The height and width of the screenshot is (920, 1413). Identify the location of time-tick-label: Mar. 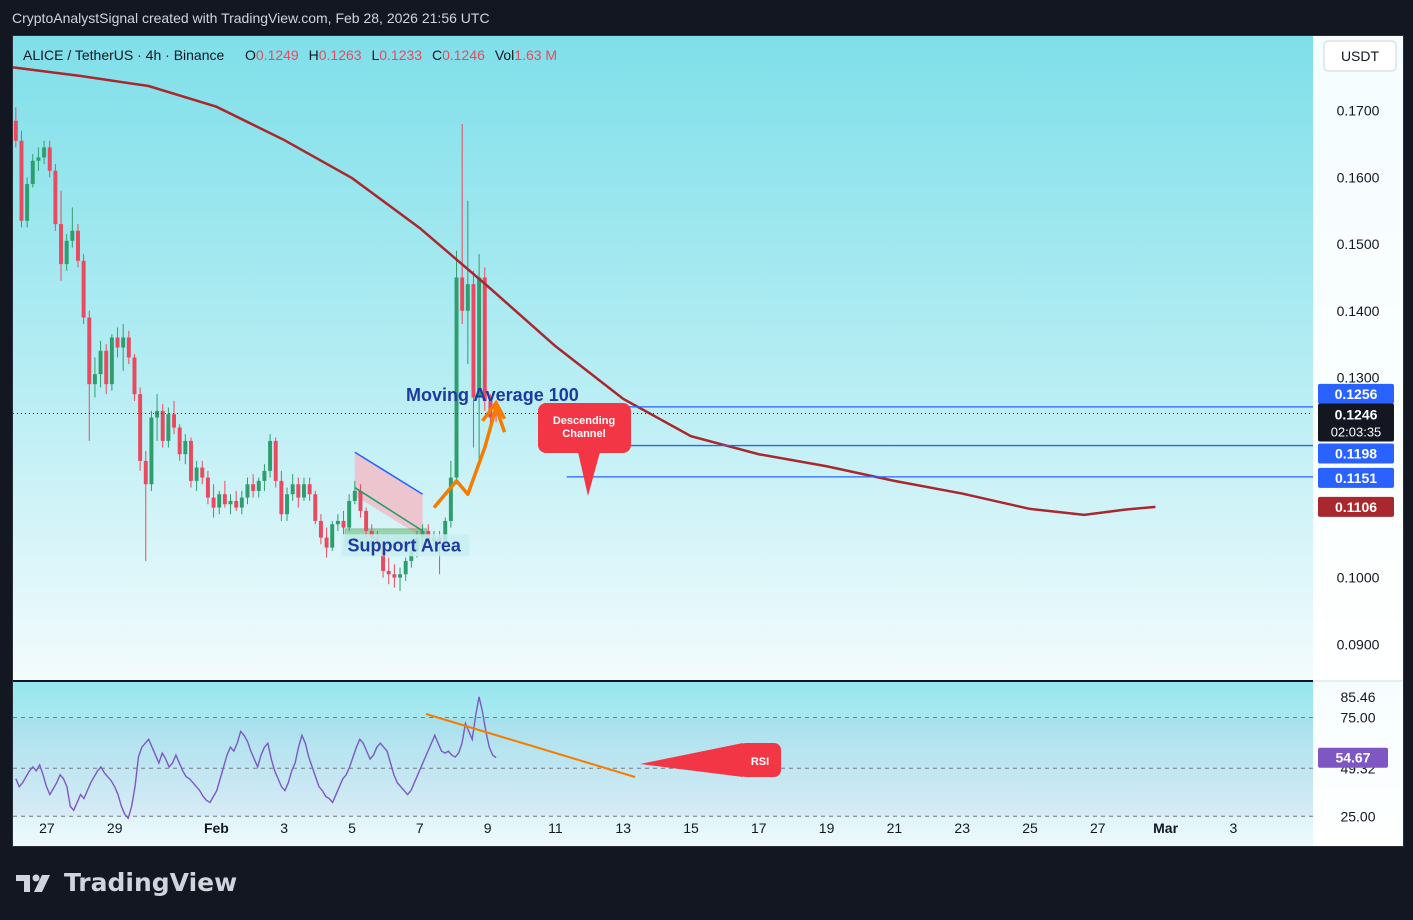
(1165, 828).